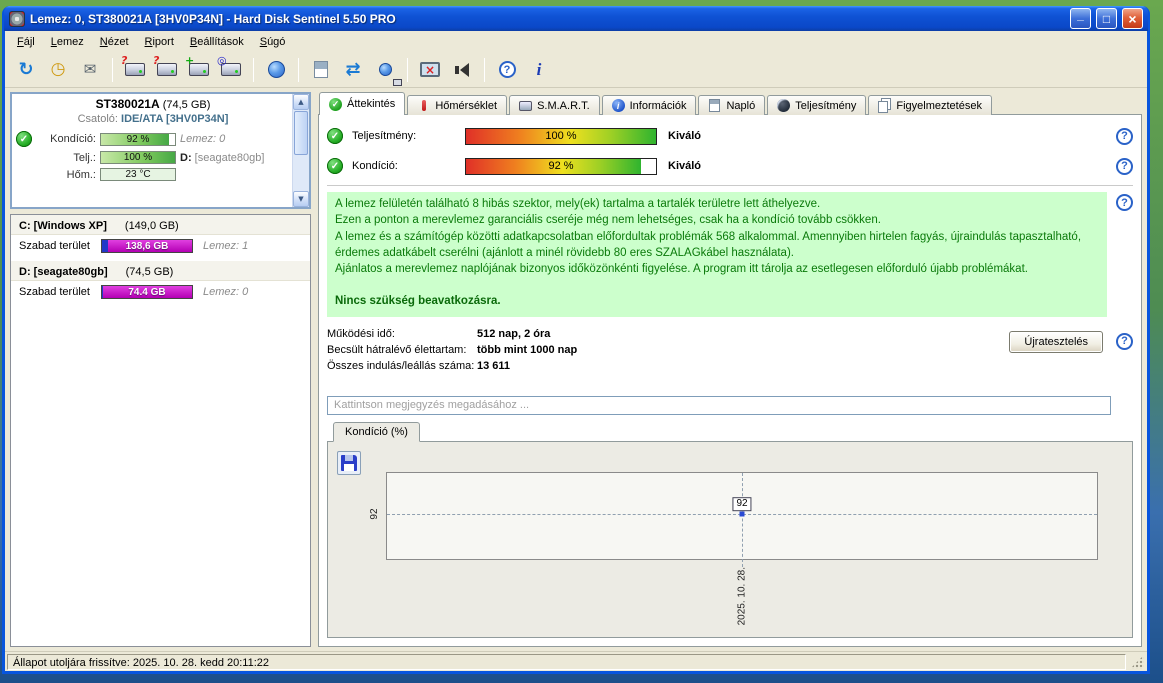 This screenshot has height=683, width=1163. I want to click on partition-title: D: [seagate80gb], so click(63, 272).